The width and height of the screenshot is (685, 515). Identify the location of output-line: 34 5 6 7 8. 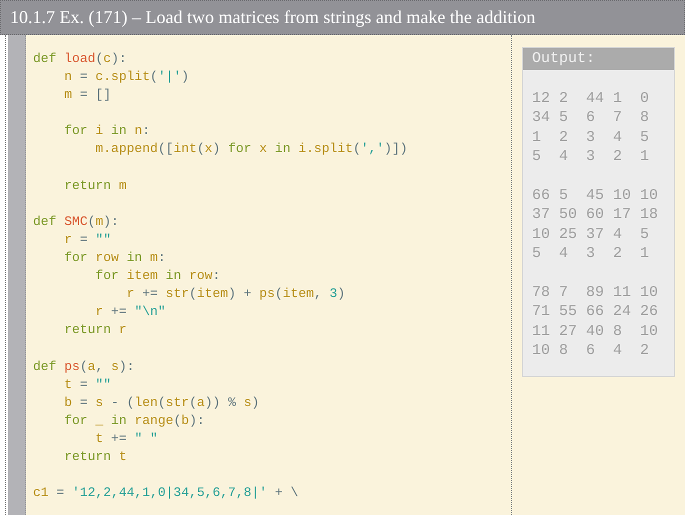
(591, 118).